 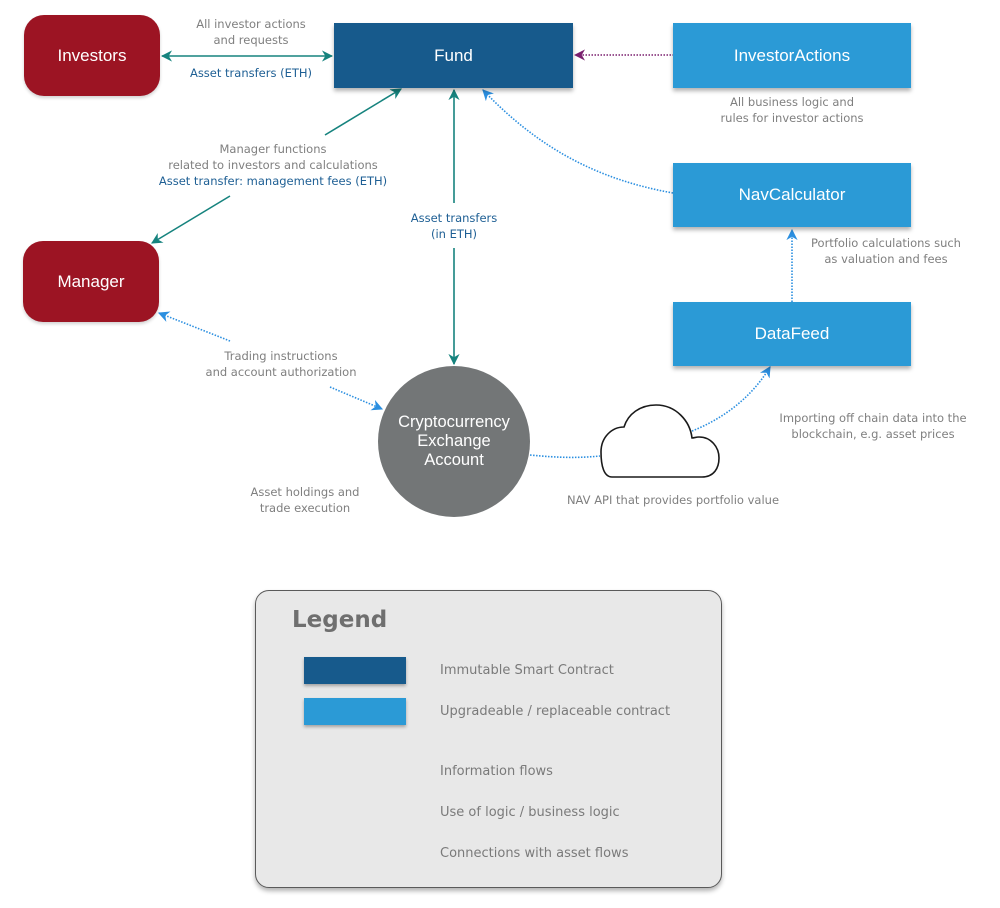 I want to click on manager-node: Manager, so click(x=91, y=281).